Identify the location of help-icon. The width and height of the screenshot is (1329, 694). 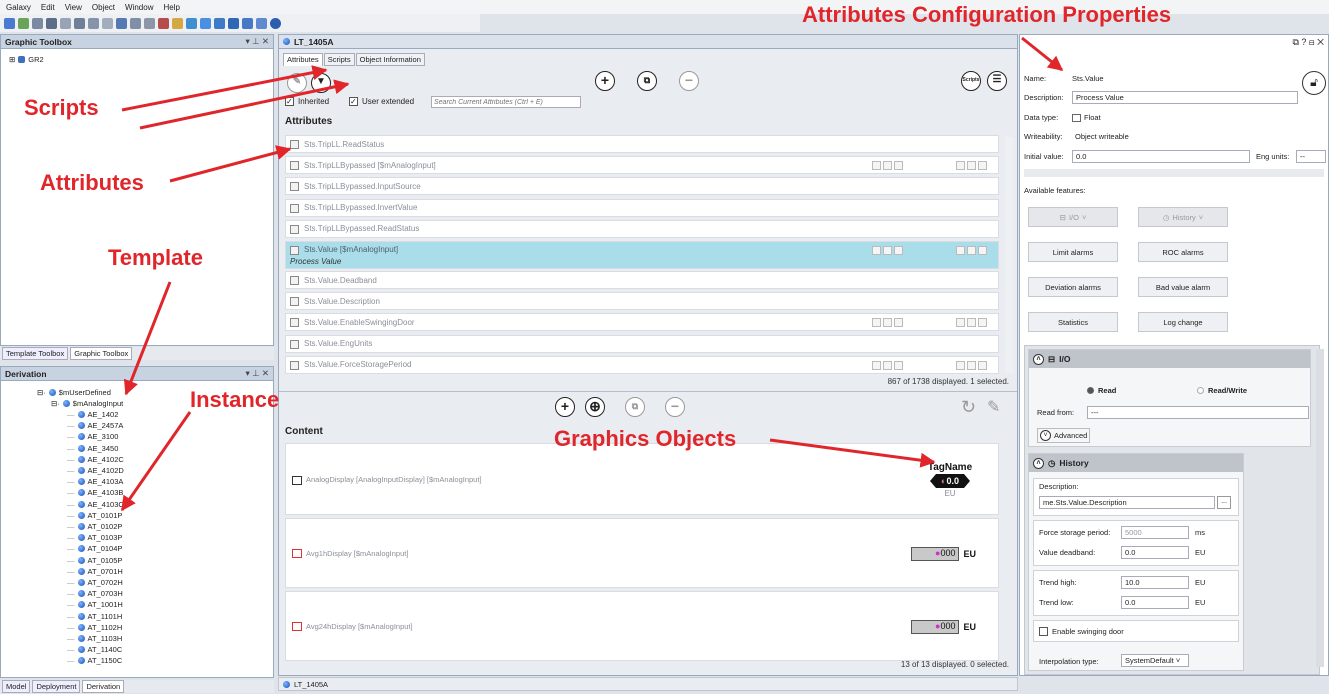
(275, 23).